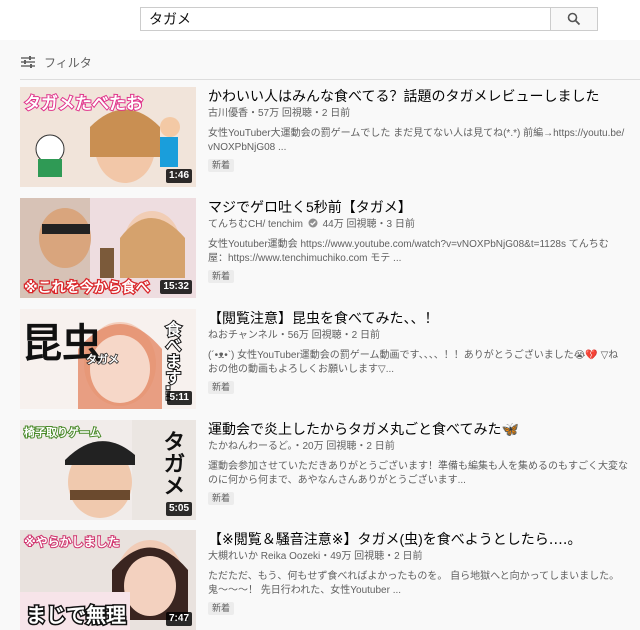 The image size is (640, 630). What do you see at coordinates (423, 429) in the screenshot?
I see `video-title: 運動会で炎上したからタガメ丸ごと食べてみた🦋` at bounding box center [423, 429].